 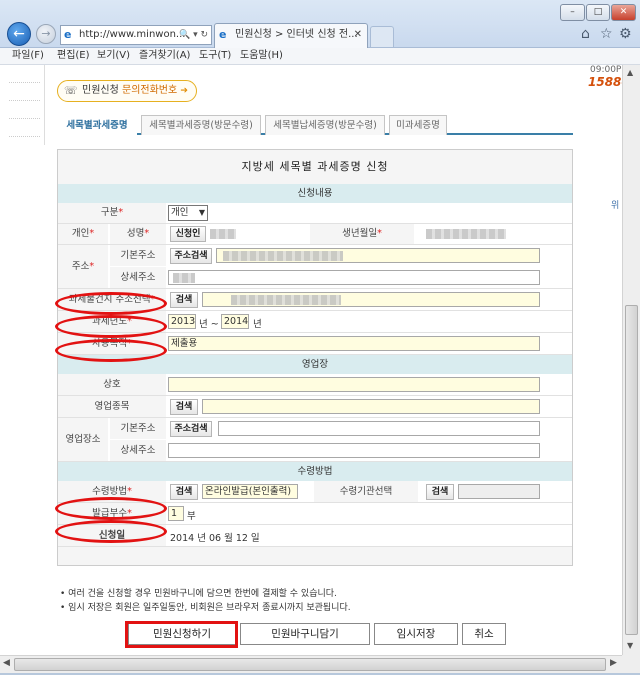 I want to click on minimize-button: –, so click(x=572, y=12).